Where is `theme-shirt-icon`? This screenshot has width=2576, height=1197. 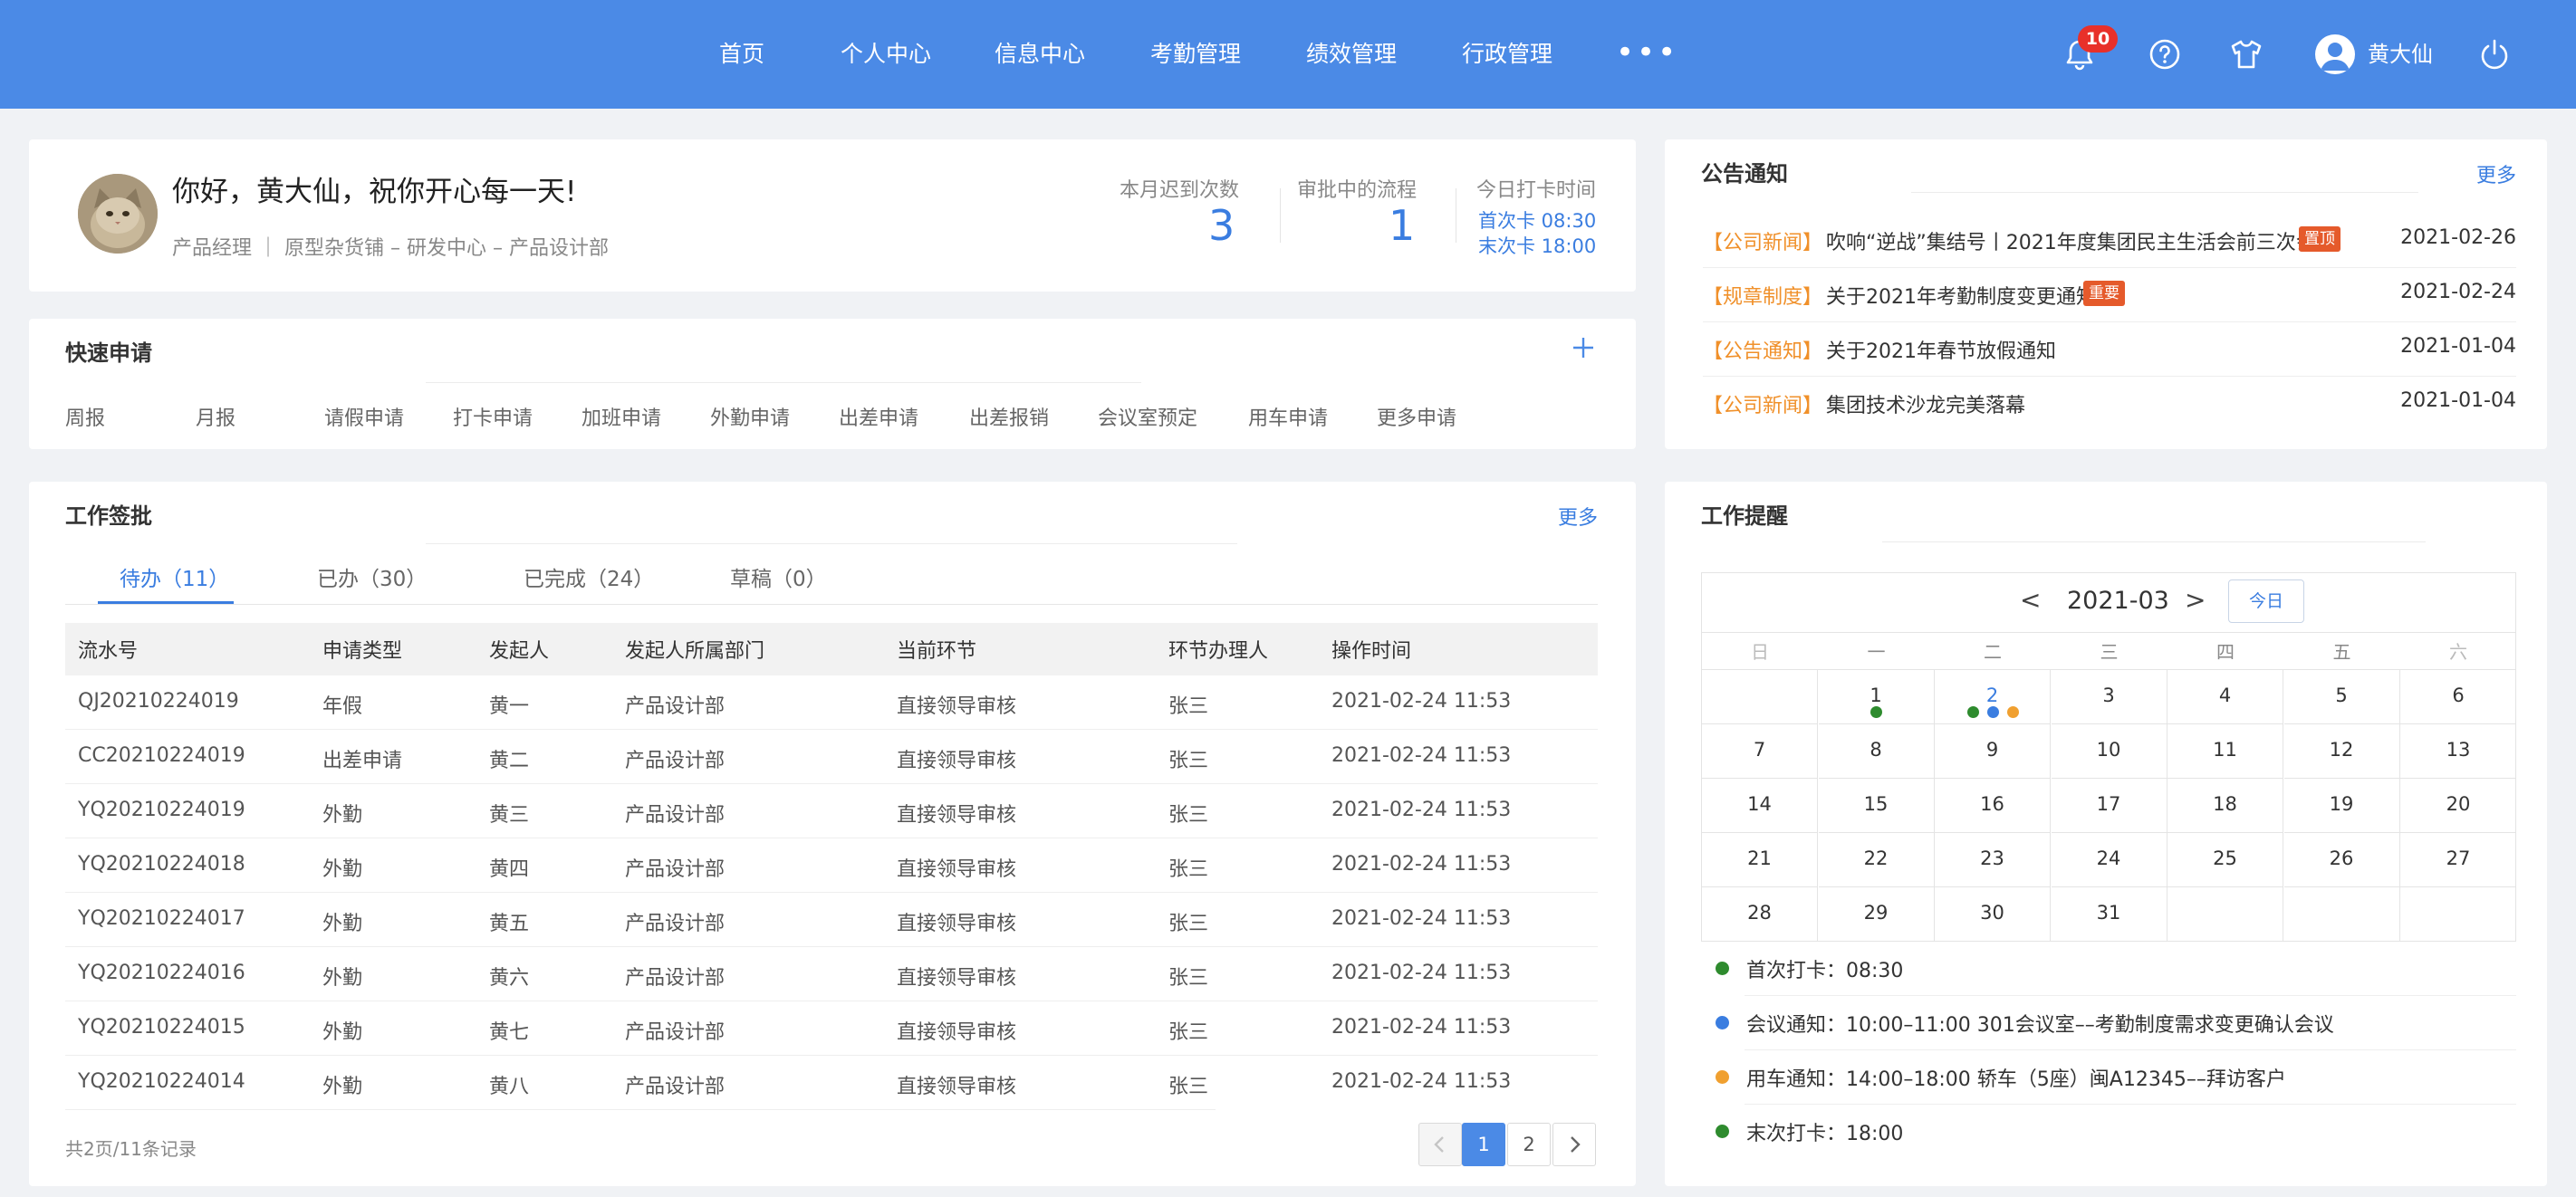 theme-shirt-icon is located at coordinates (2246, 54).